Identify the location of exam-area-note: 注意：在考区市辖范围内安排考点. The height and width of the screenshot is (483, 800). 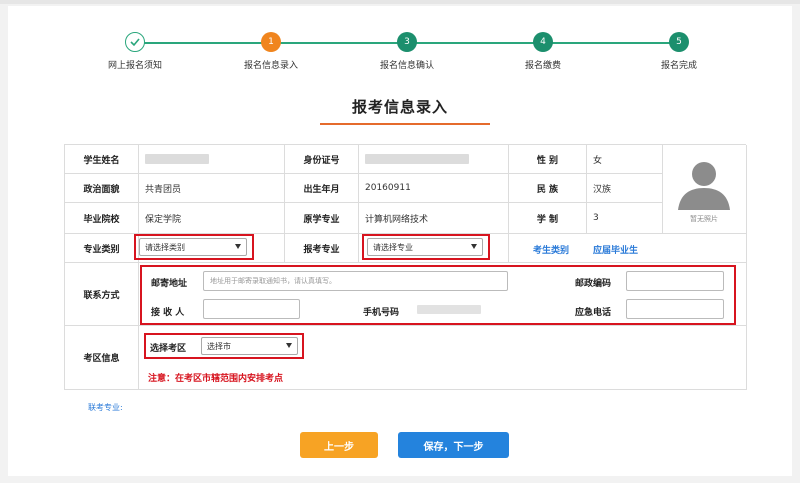
(216, 379).